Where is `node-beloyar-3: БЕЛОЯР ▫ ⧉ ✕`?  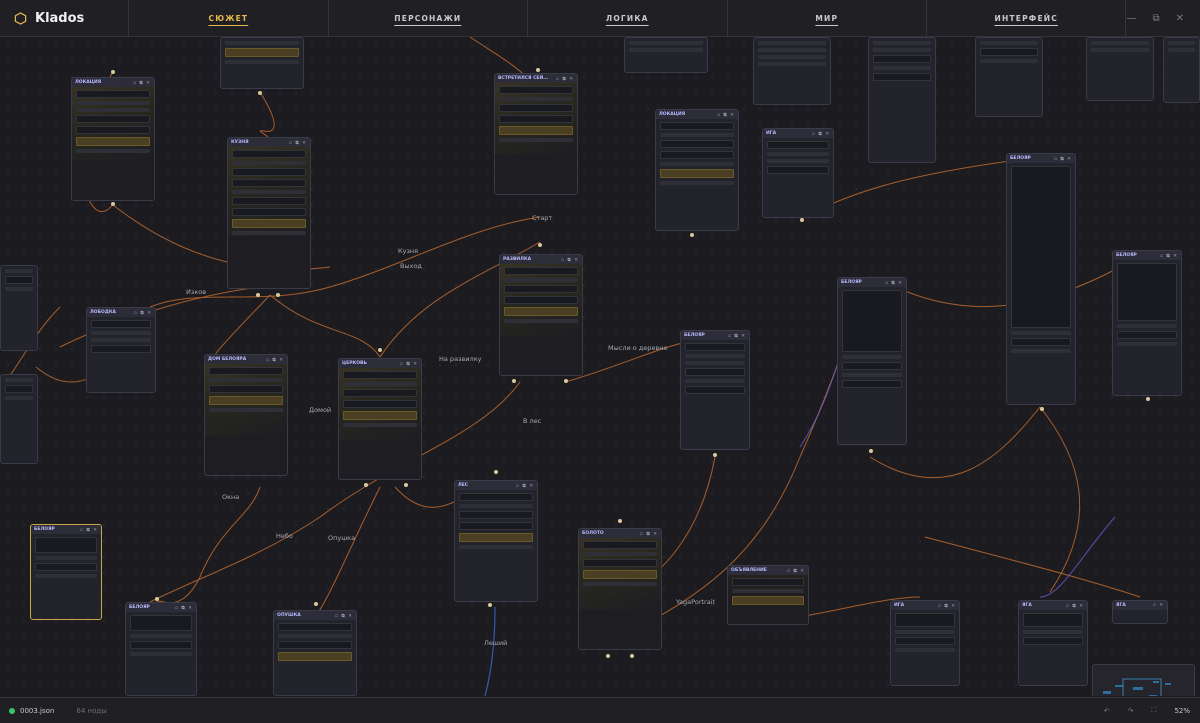 node-beloyar-3: БЕЛОЯР ▫ ⧉ ✕ is located at coordinates (1041, 279).